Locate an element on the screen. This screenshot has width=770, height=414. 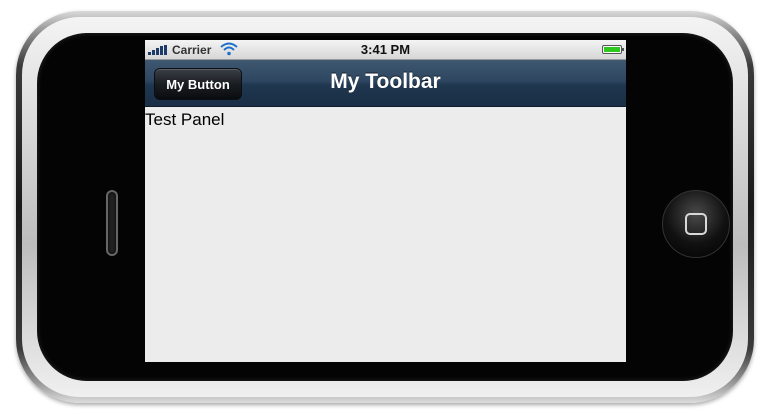
panel-text: Test Panel is located at coordinates (185, 119).